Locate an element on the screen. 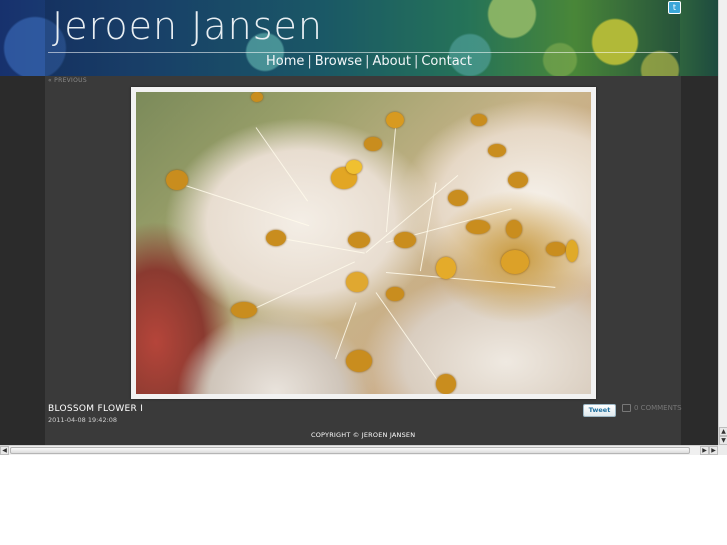  nav-home-link: Home is located at coordinates (285, 61).